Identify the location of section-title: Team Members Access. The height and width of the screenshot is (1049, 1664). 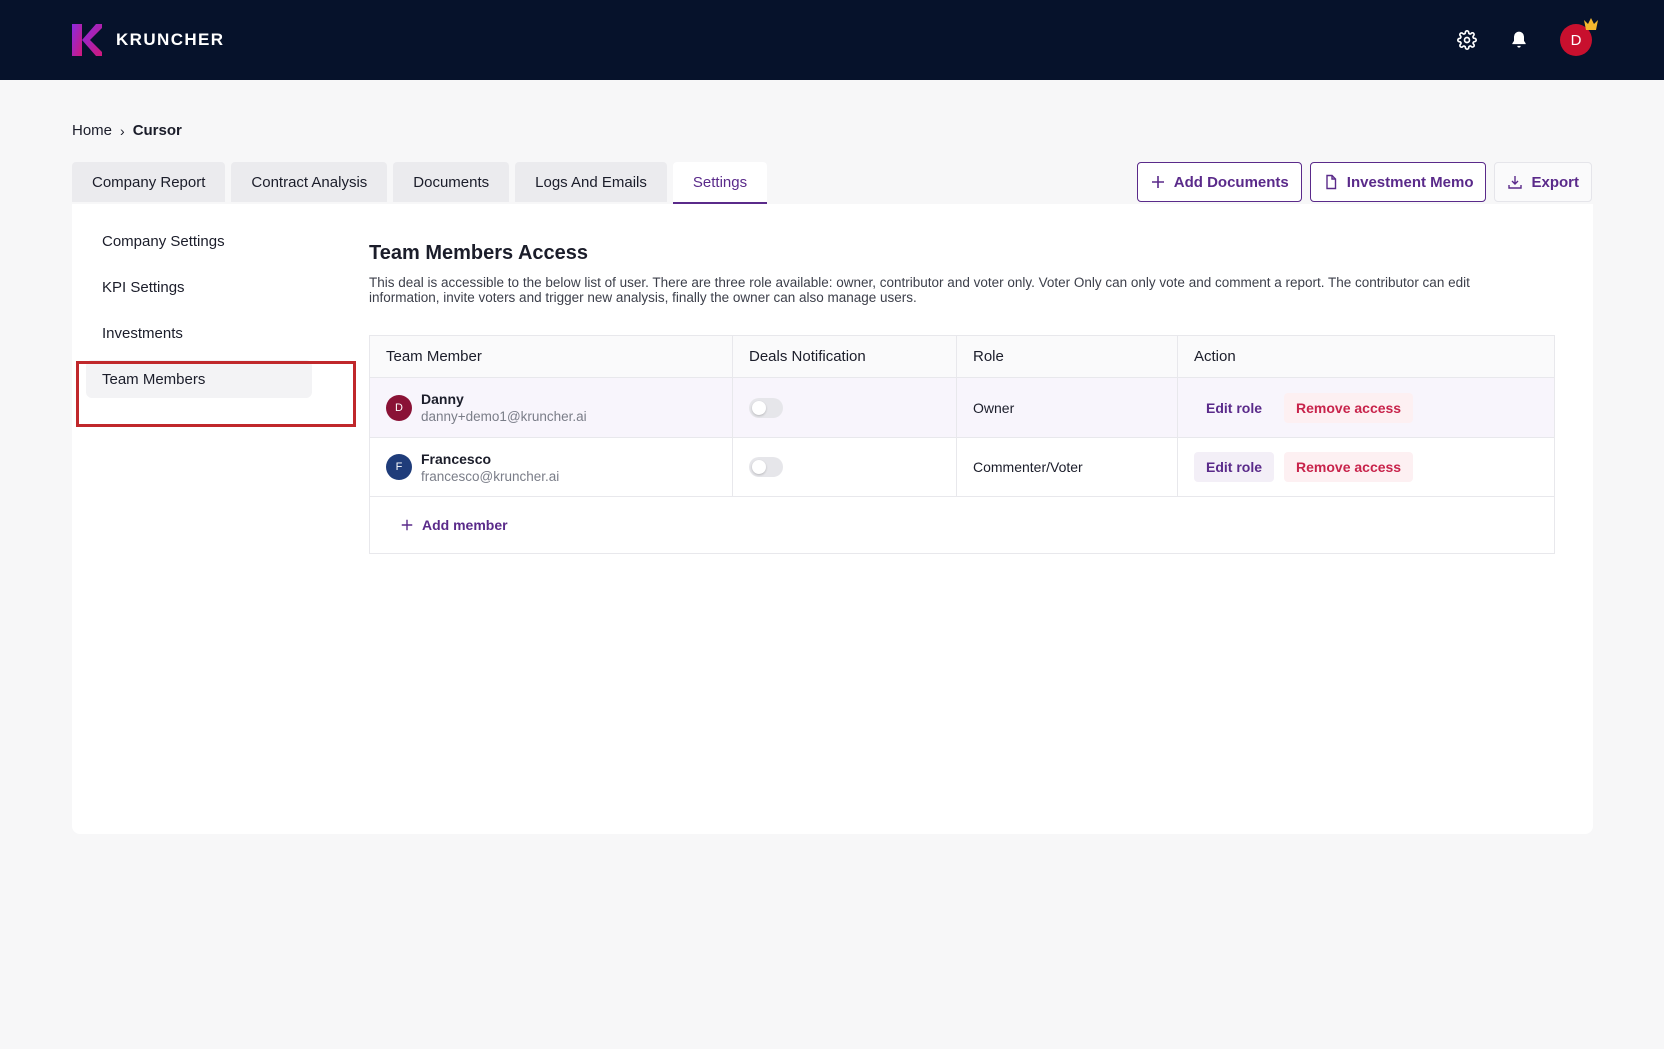
(479, 253).